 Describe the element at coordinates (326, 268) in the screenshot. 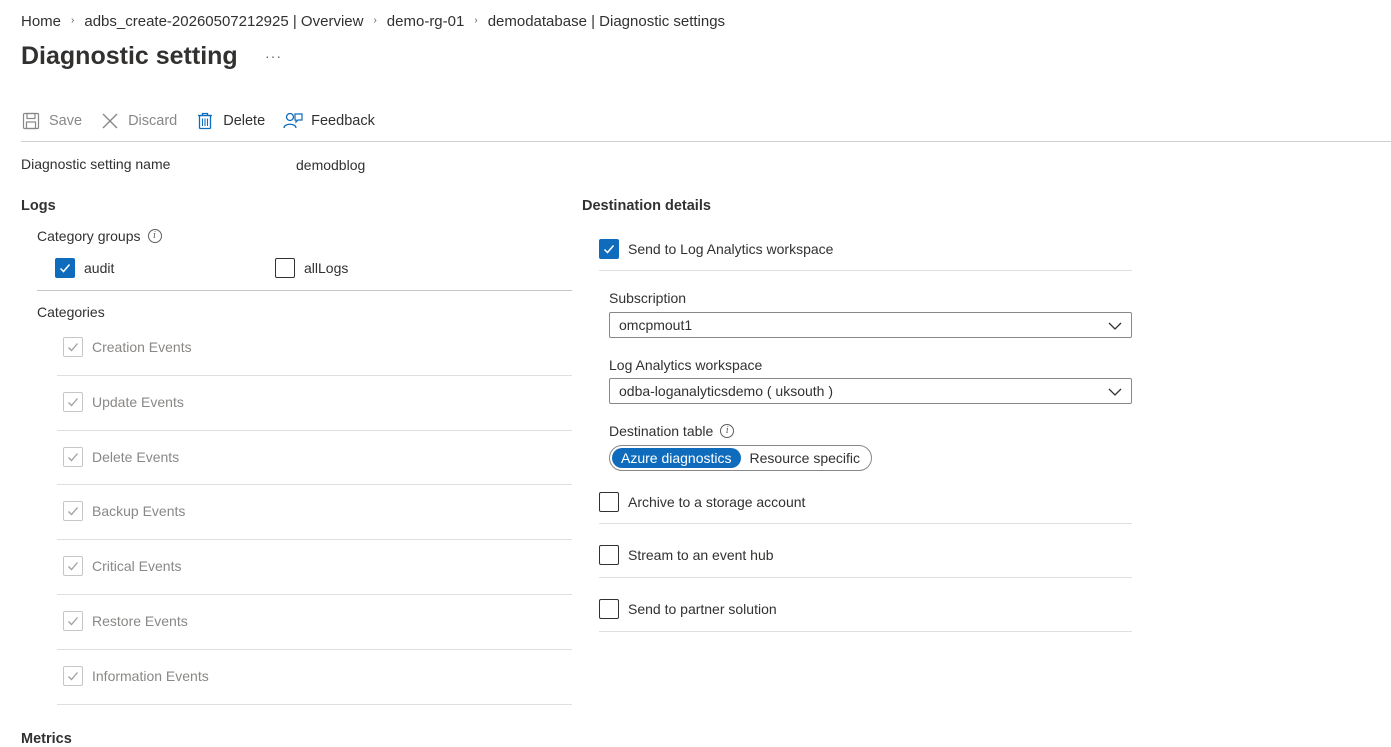

I see `group-alllogs-label: allLogs` at that location.